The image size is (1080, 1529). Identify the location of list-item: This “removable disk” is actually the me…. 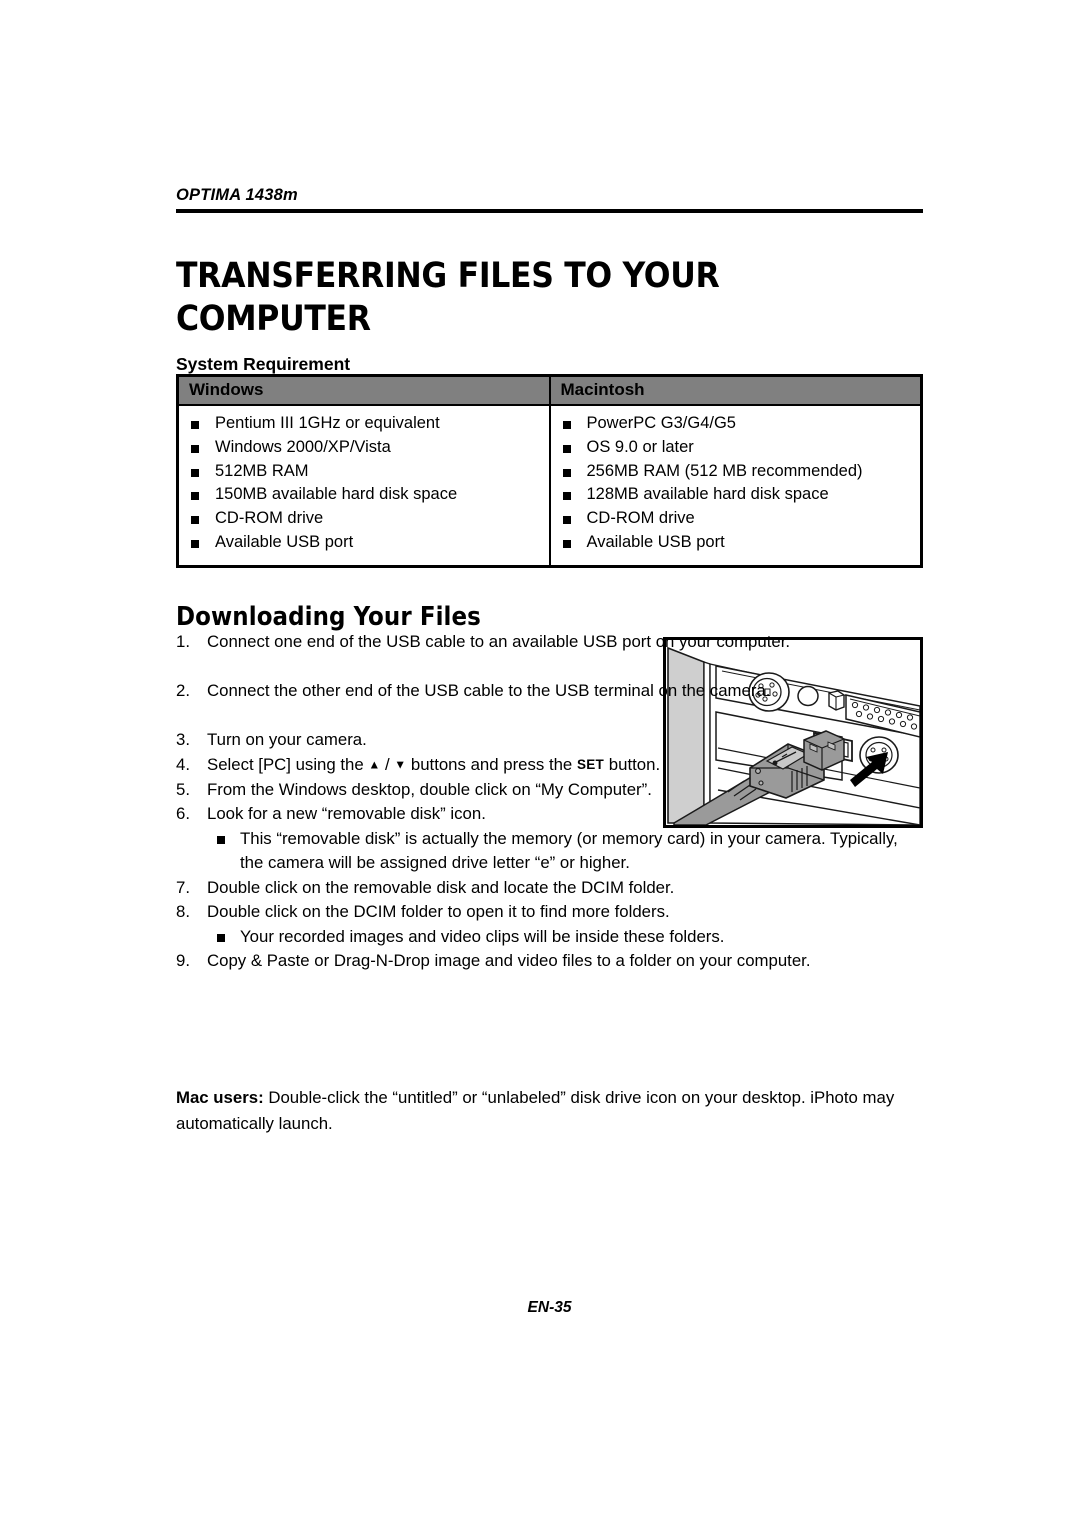
(565, 851).